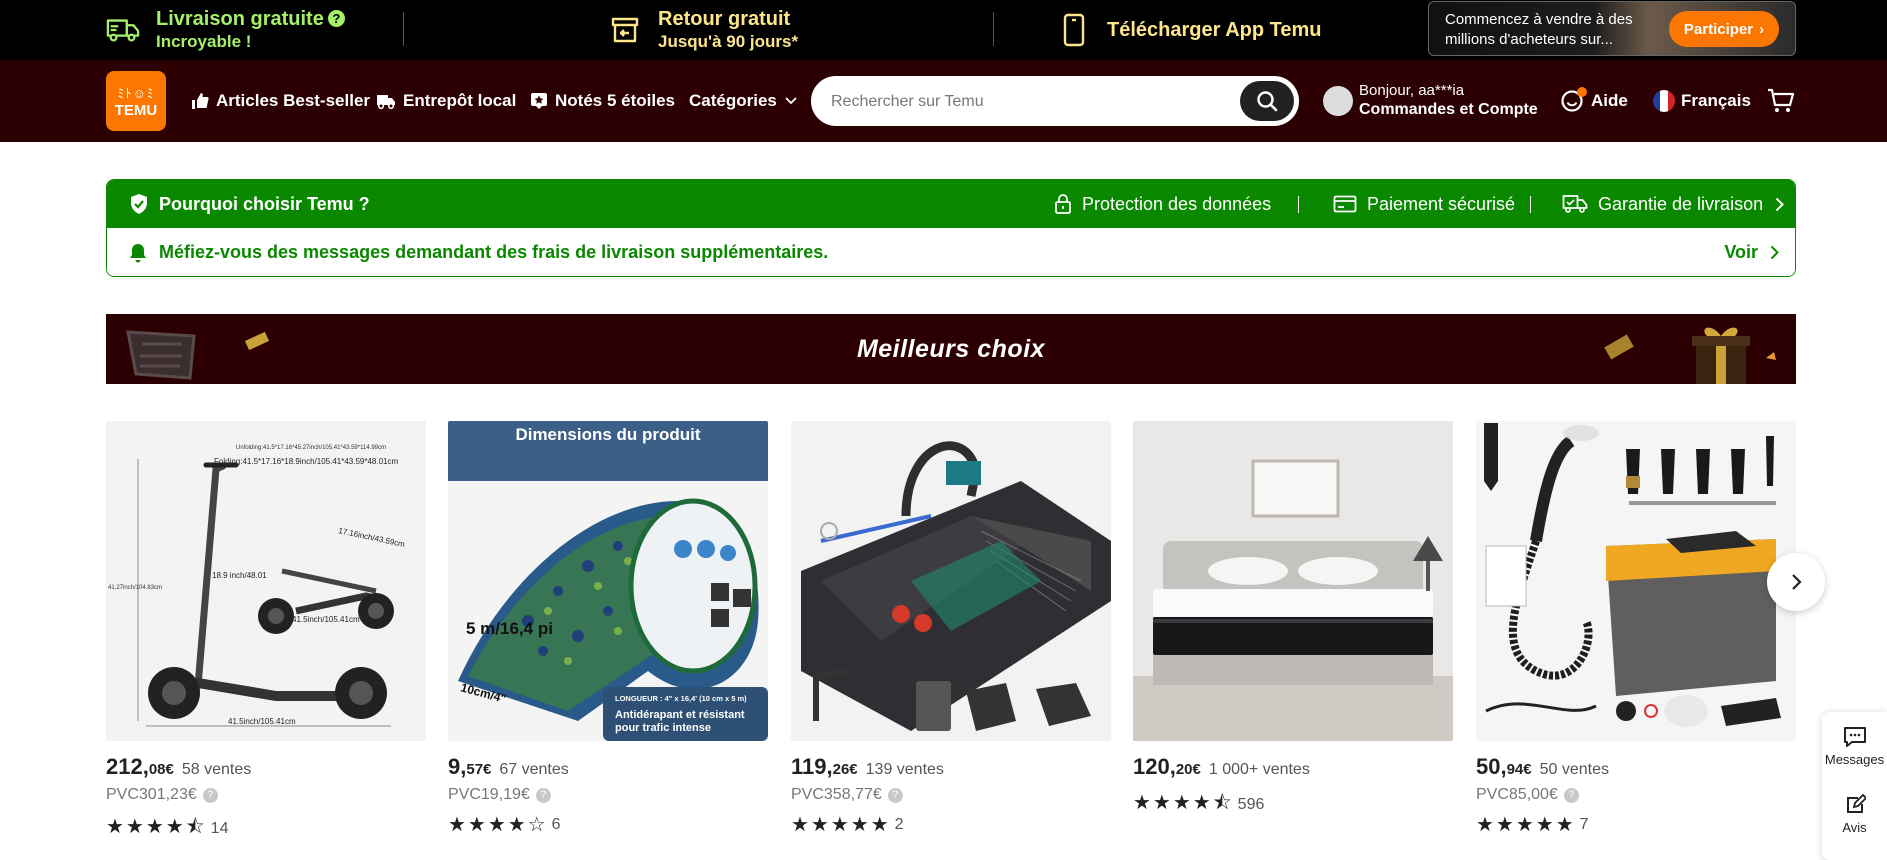 The image size is (1887, 860). I want to click on product-card: 120, 20€ 1 000+ ventes ★★★★⯪ 596, so click(1293, 621).